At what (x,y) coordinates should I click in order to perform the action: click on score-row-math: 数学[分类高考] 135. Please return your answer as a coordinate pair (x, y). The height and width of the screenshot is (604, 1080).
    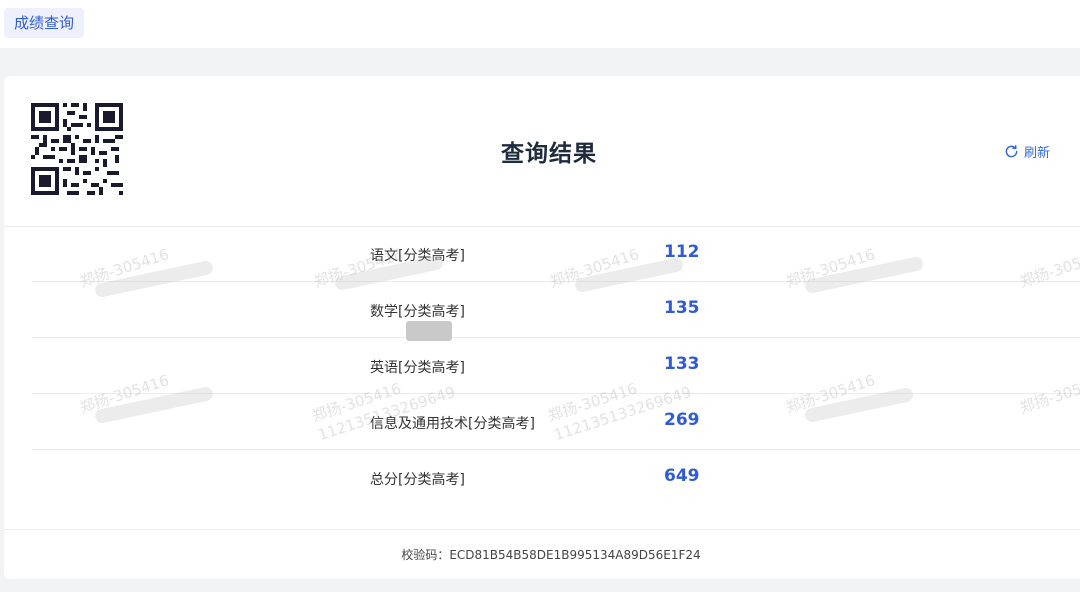
    Looking at the image, I should click on (556, 310).